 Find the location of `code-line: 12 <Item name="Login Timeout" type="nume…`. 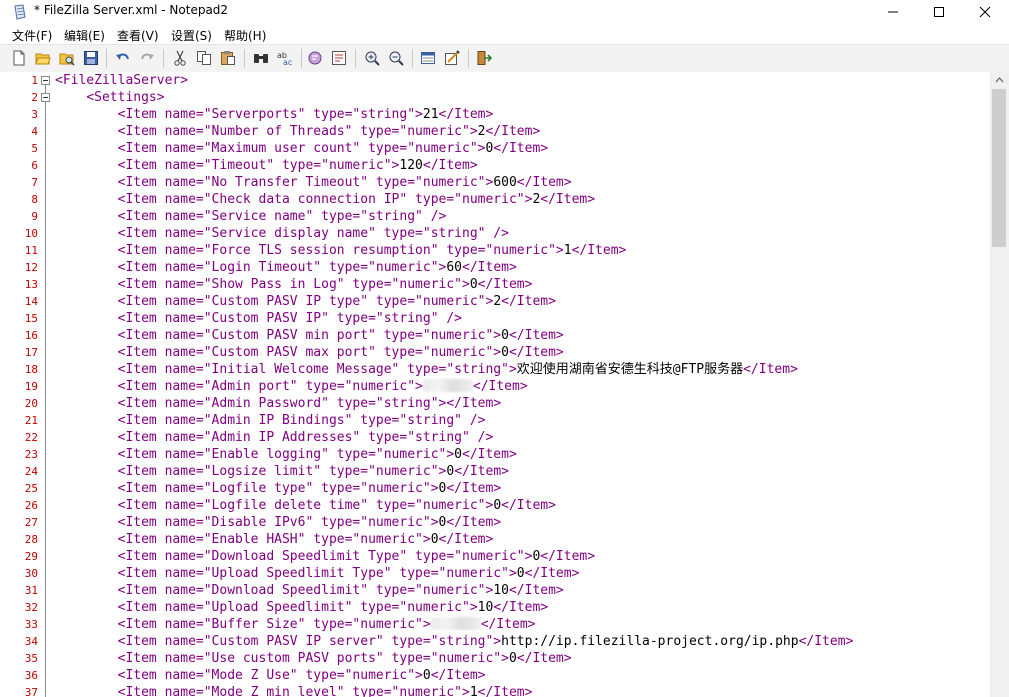

code-line: 12 <Item name="Login Timeout" type="nume… is located at coordinates (495, 267).